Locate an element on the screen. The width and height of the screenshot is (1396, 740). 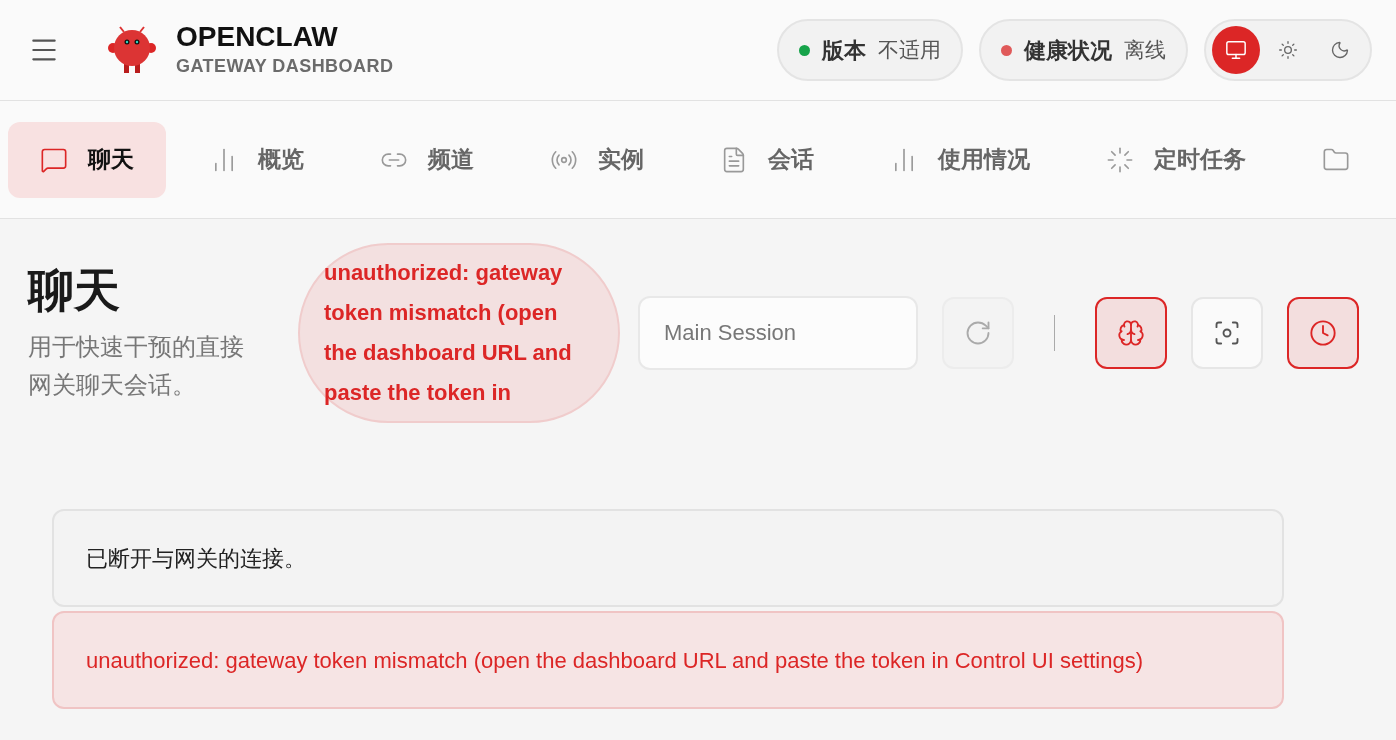
error-bubble: unauthorized: gateway token mismatch (open the dashboard URL and paste the token in is located at coordinates (459, 333).